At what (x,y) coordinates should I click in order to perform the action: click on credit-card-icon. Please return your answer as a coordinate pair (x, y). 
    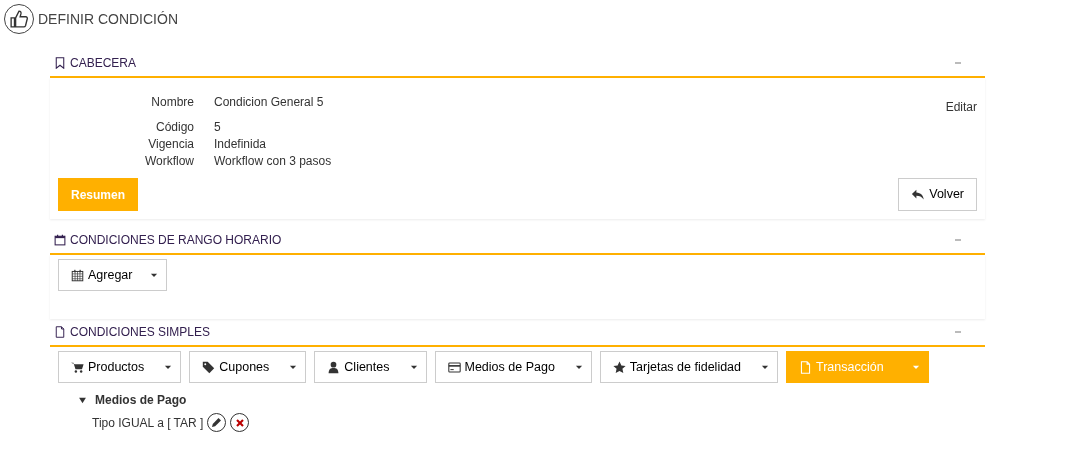
    Looking at the image, I should click on (454, 367).